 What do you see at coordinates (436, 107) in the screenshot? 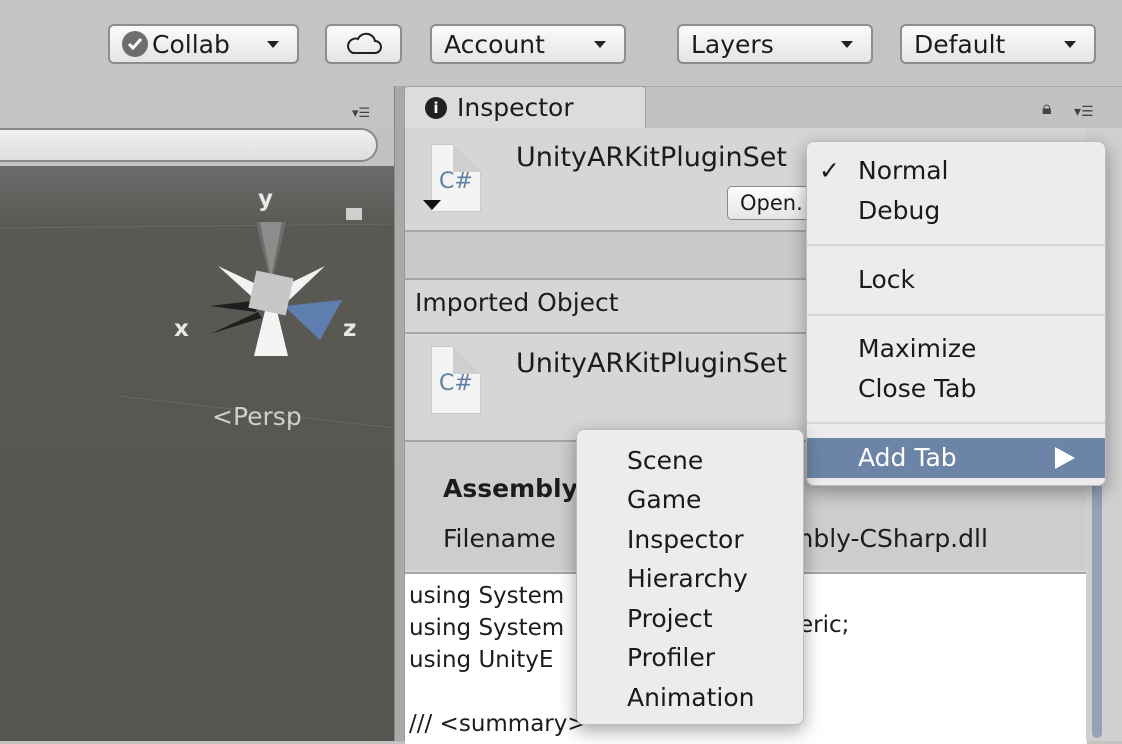
I see `info-icon: i` at bounding box center [436, 107].